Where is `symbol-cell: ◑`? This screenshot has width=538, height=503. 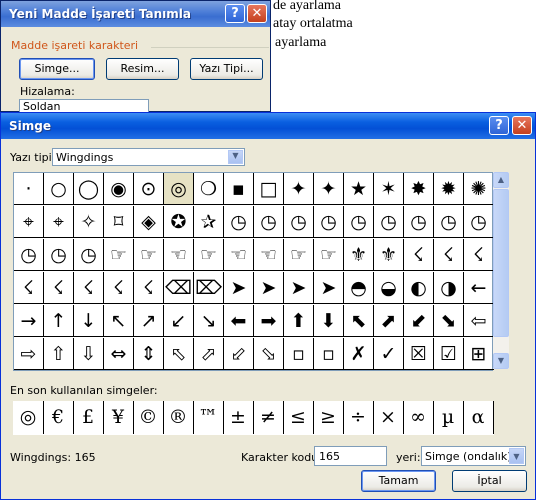 symbol-cell: ◑ is located at coordinates (449, 288).